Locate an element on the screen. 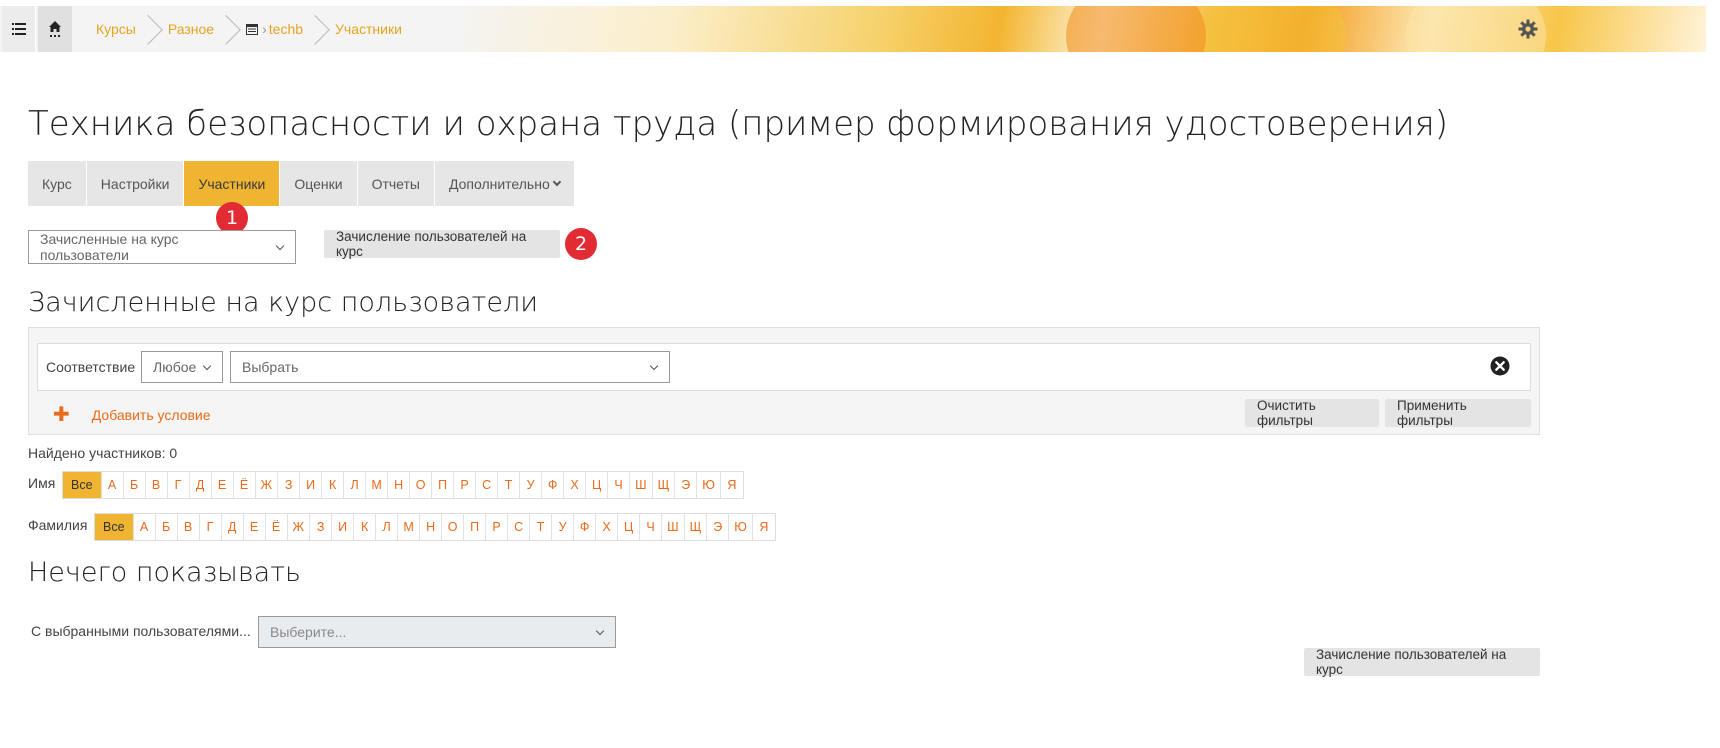 The height and width of the screenshot is (748, 1720). first-name-initial-letter: П is located at coordinates (443, 485).